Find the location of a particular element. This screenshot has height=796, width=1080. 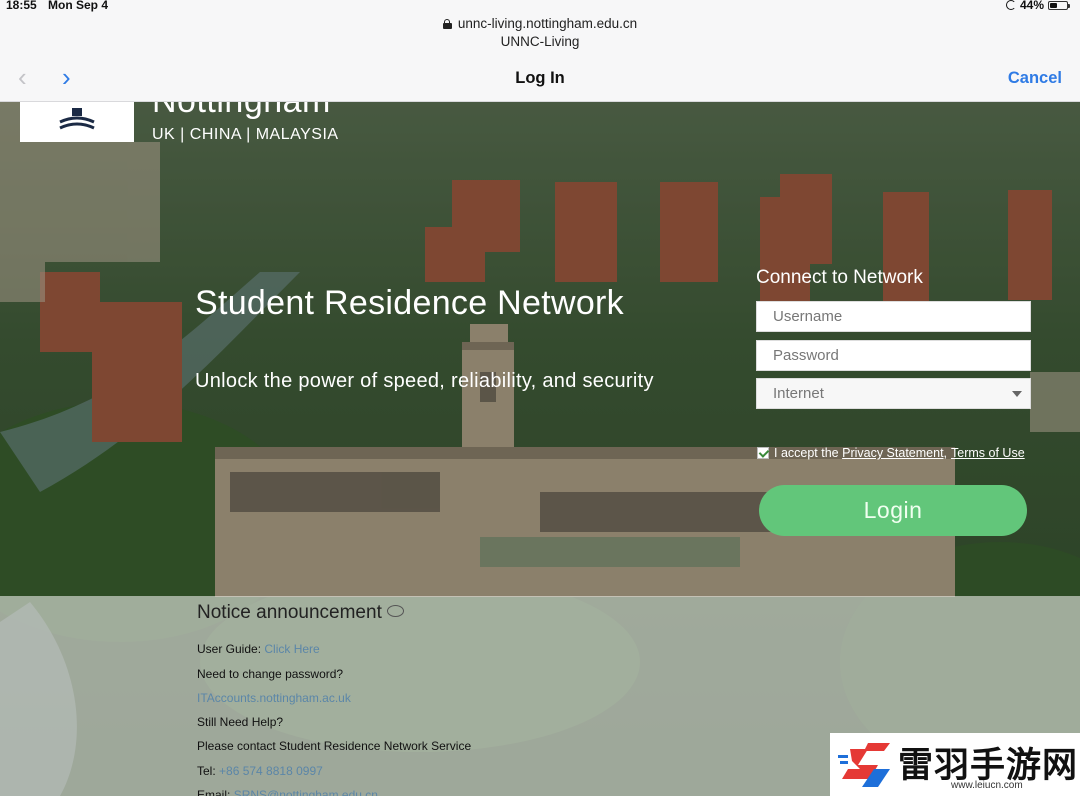

username-field: Username is located at coordinates (893, 316).